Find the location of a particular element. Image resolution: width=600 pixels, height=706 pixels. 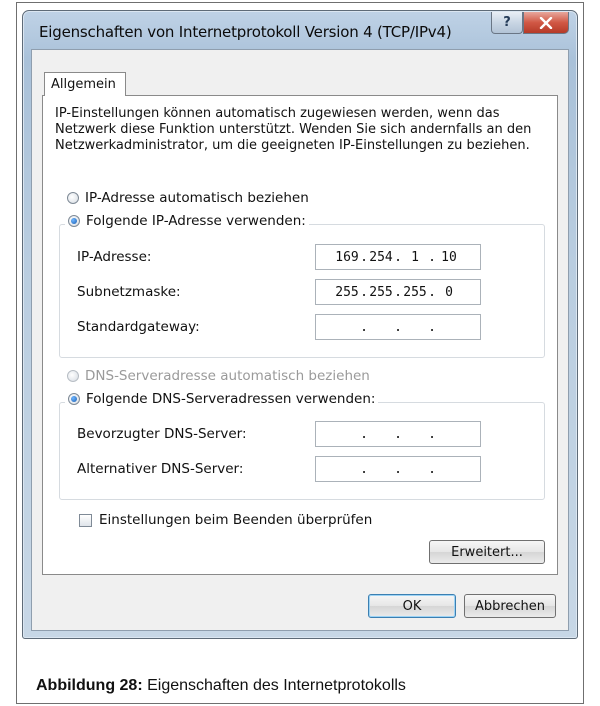

question-icon: ? is located at coordinates (507, 22).